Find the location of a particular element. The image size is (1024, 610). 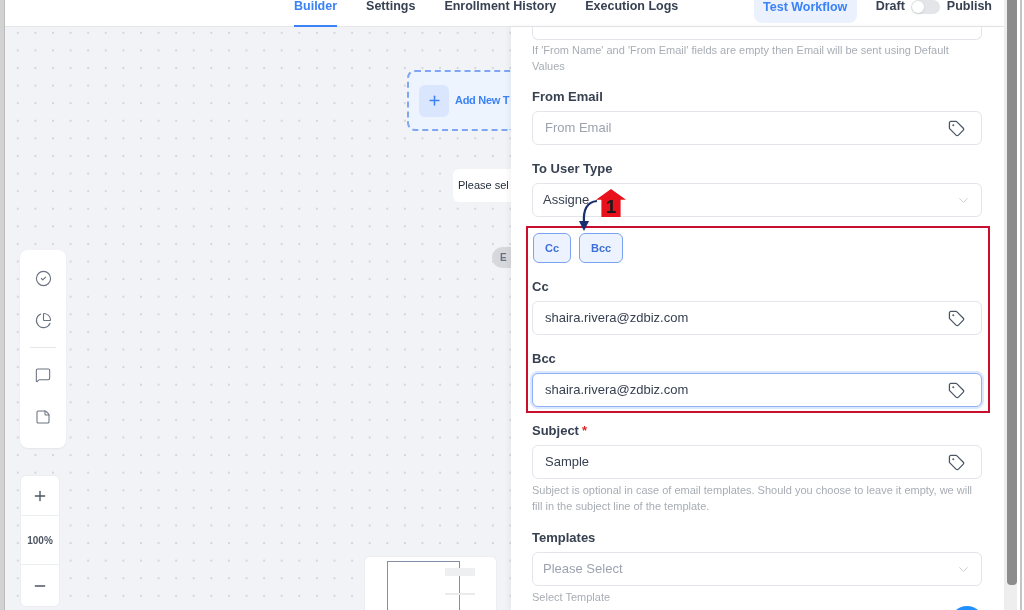

field-label: Subject * is located at coordinates (560, 431).